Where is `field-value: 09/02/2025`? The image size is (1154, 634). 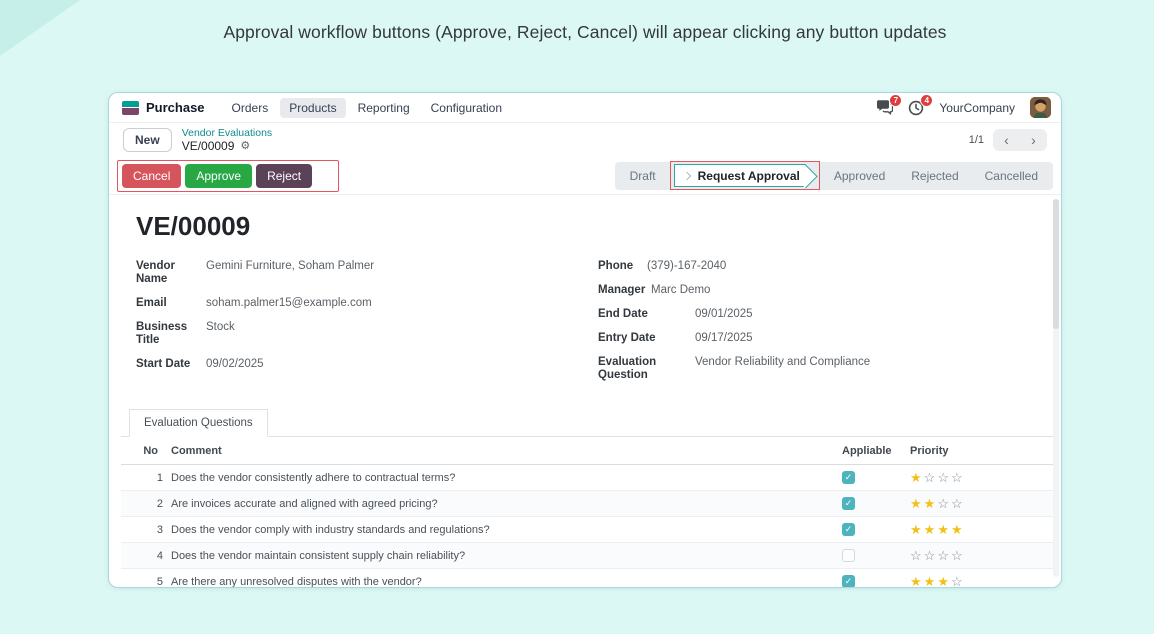
field-value: 09/02/2025 is located at coordinates (235, 364).